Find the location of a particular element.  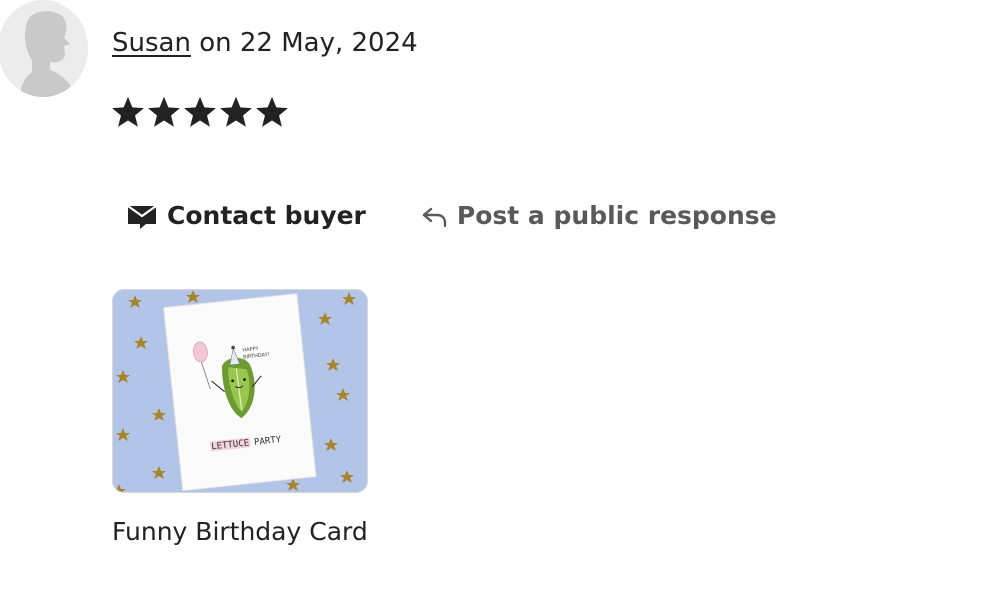

envelope-icon is located at coordinates (142, 217).